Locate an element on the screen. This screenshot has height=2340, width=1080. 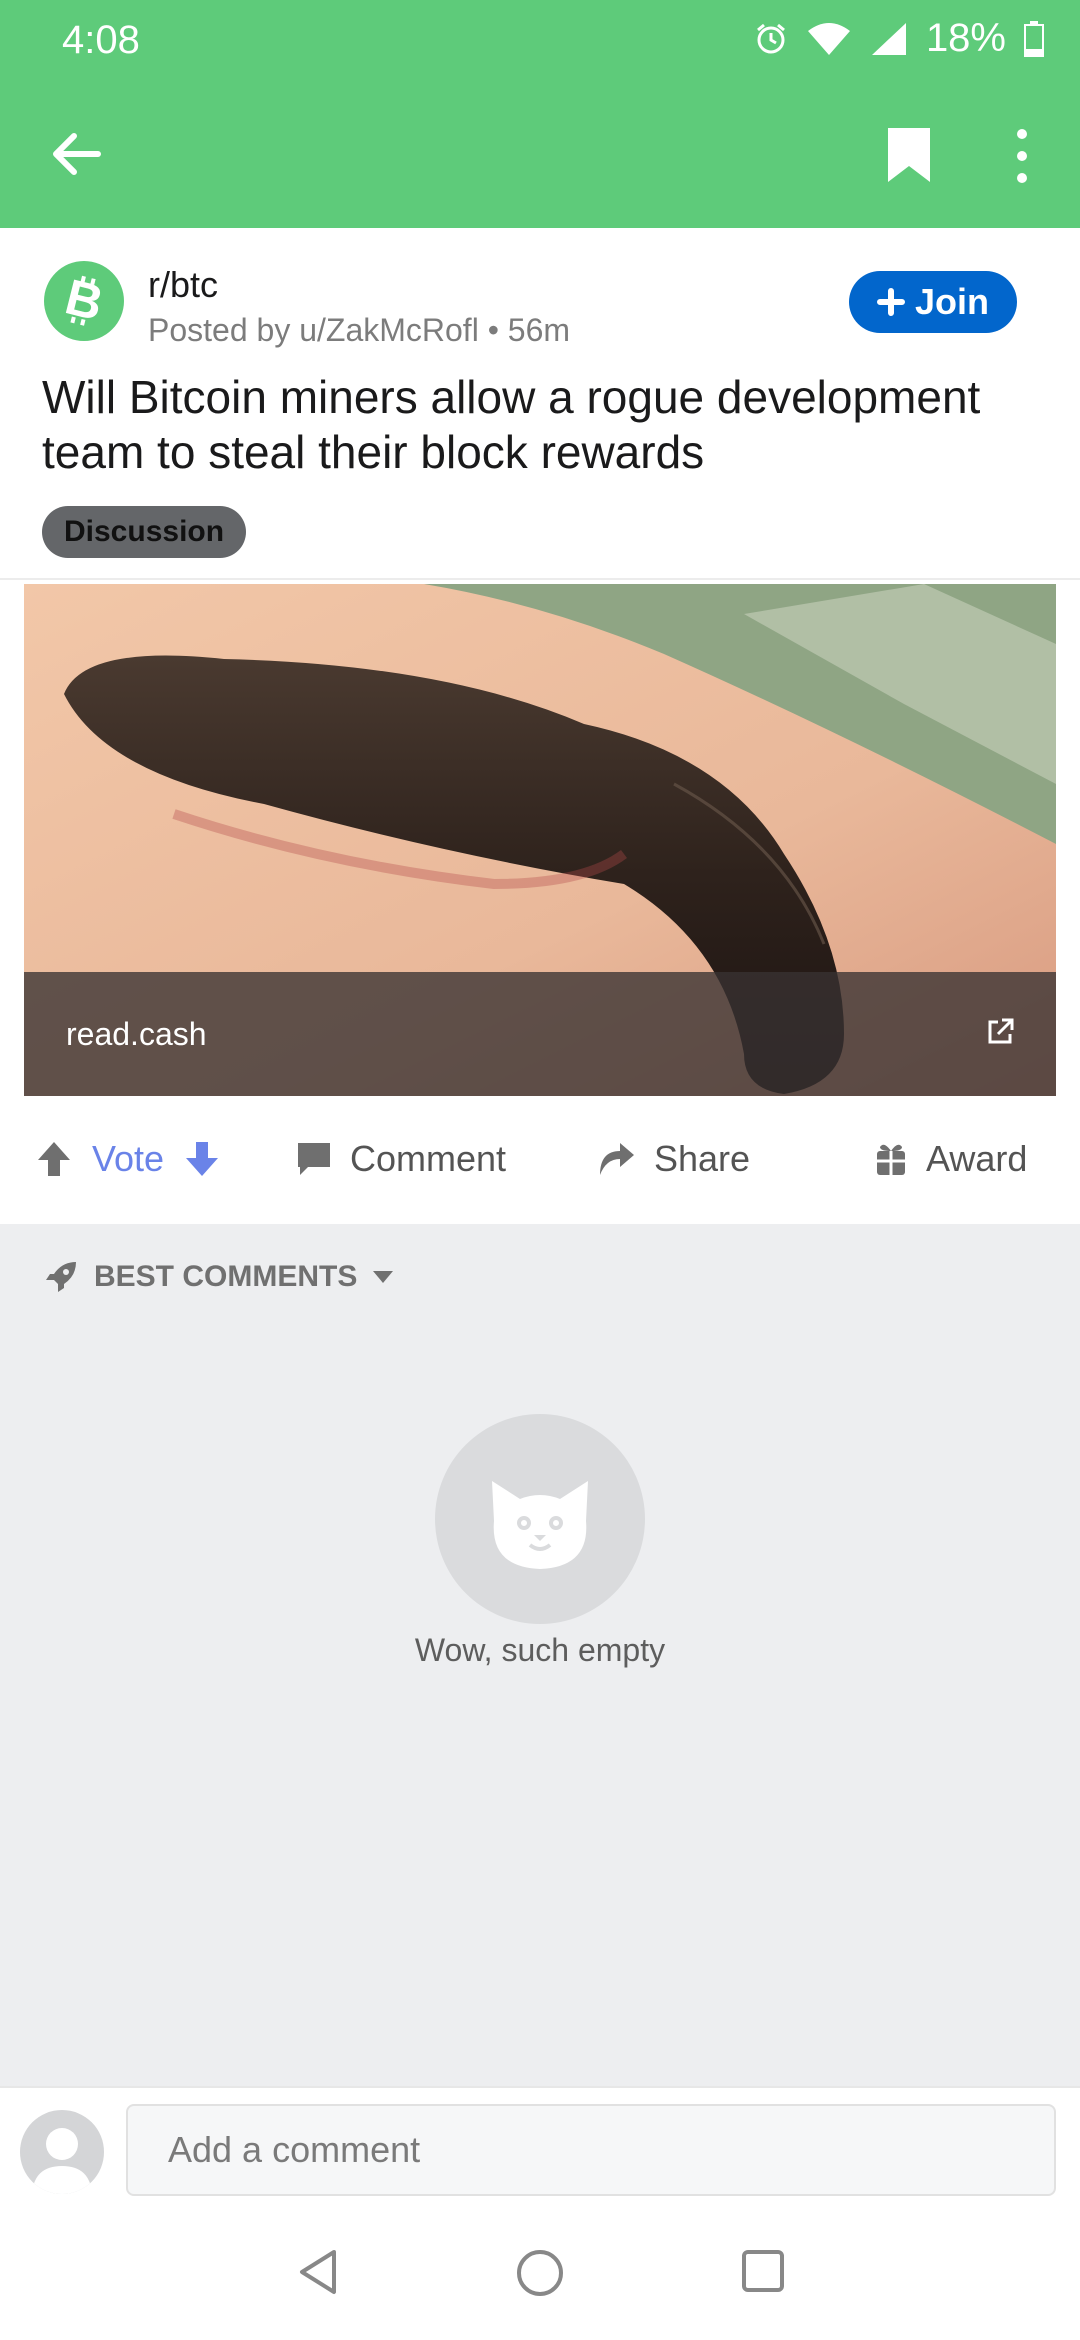
post-meta: Posted by u/ZakMcRofl • 56m is located at coordinates (359, 330).